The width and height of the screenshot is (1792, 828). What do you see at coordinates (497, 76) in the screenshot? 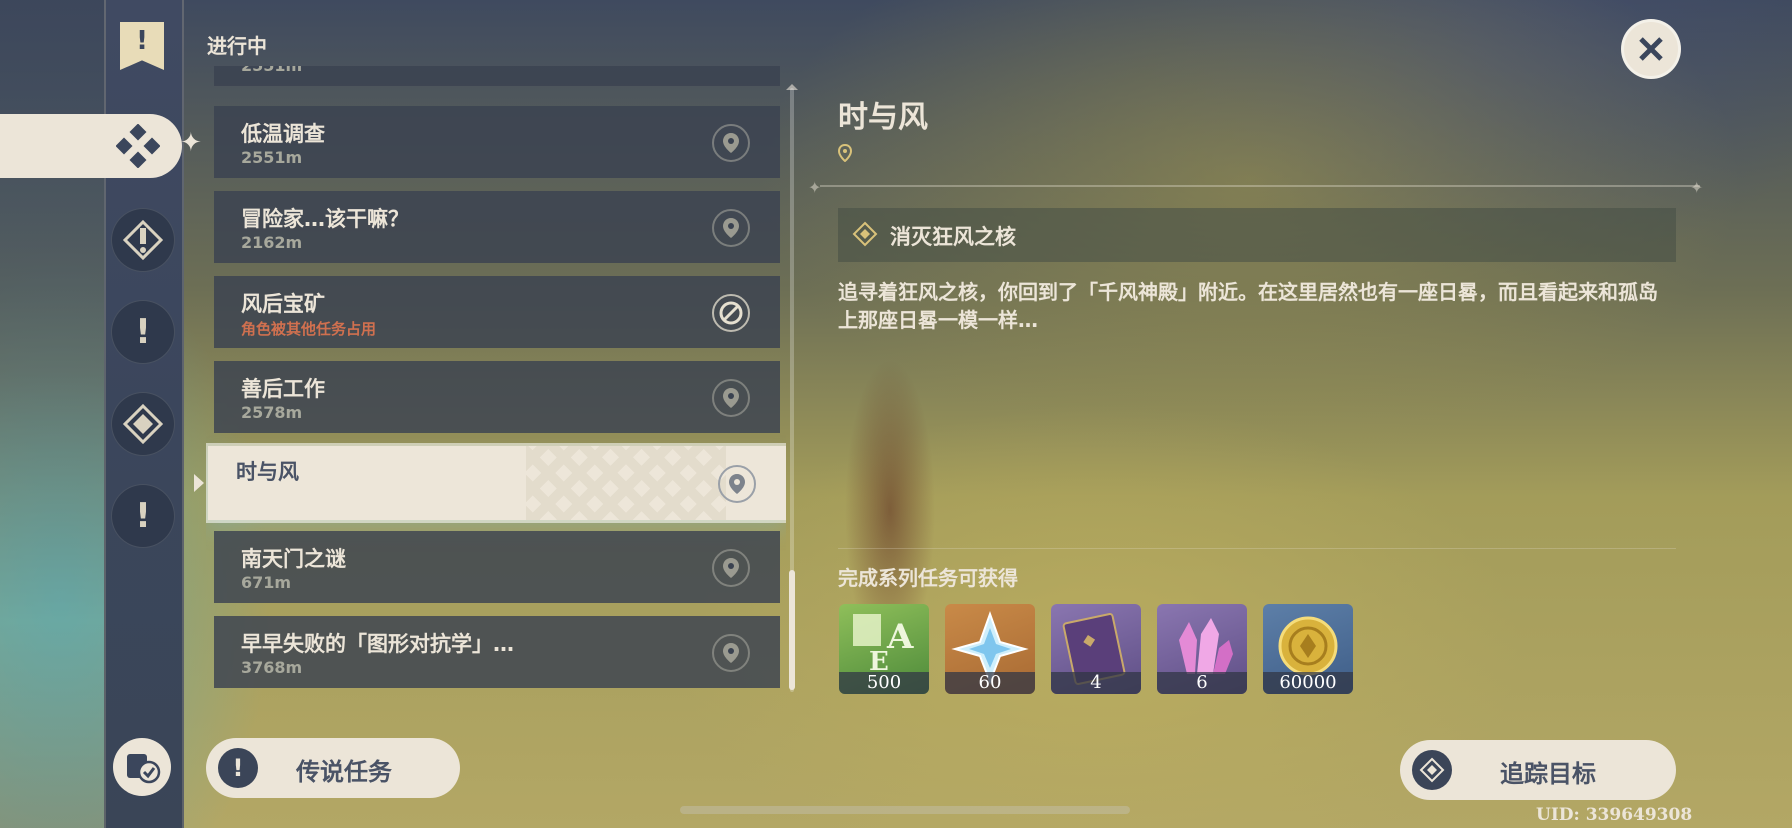
I see `quest-item: 2551m` at bounding box center [497, 76].